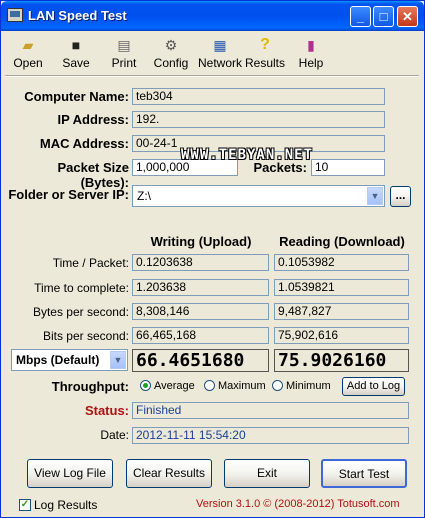  What do you see at coordinates (247, 155) in the screenshot?
I see `watermark-text: WWW.TEBYAN.NET` at bounding box center [247, 155].